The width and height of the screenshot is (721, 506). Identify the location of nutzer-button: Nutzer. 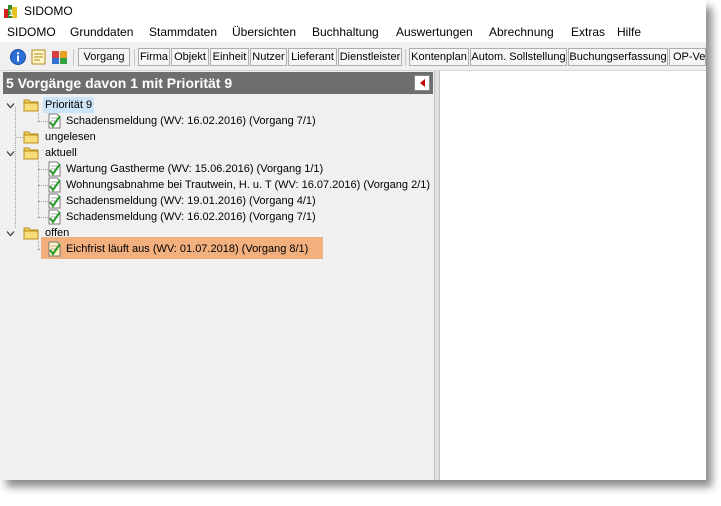
(268, 57).